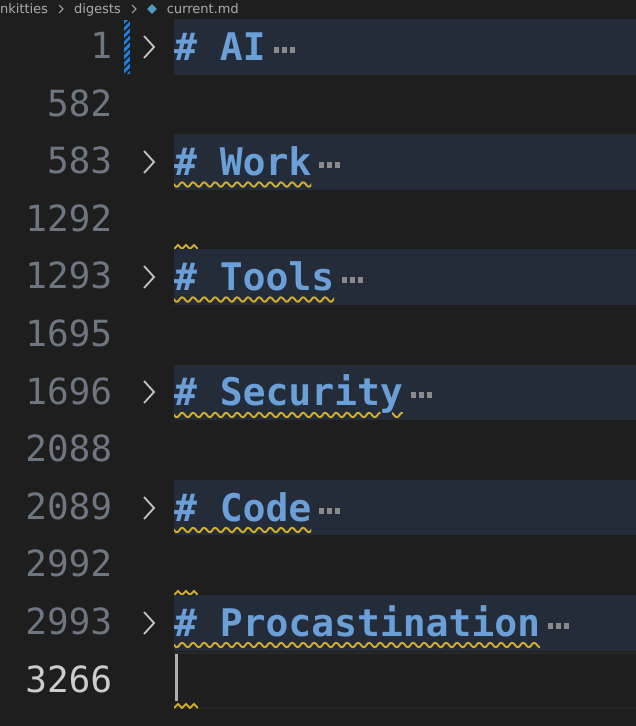  What do you see at coordinates (24, 9) in the screenshot?
I see `breadcrumb-item: nkitties` at bounding box center [24, 9].